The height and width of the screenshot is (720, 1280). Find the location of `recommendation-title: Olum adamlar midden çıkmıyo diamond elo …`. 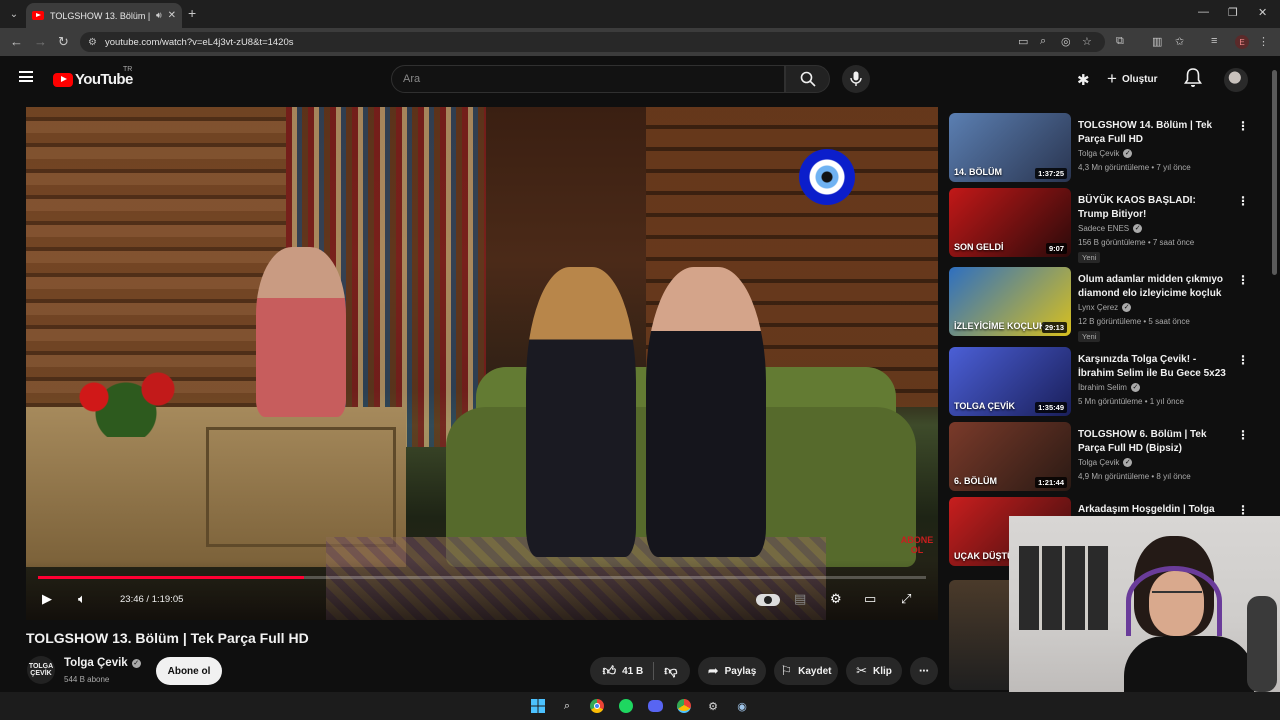

recommendation-title: Olum adamlar midden çıkmıyo diamond elo … is located at coordinates (1153, 287).